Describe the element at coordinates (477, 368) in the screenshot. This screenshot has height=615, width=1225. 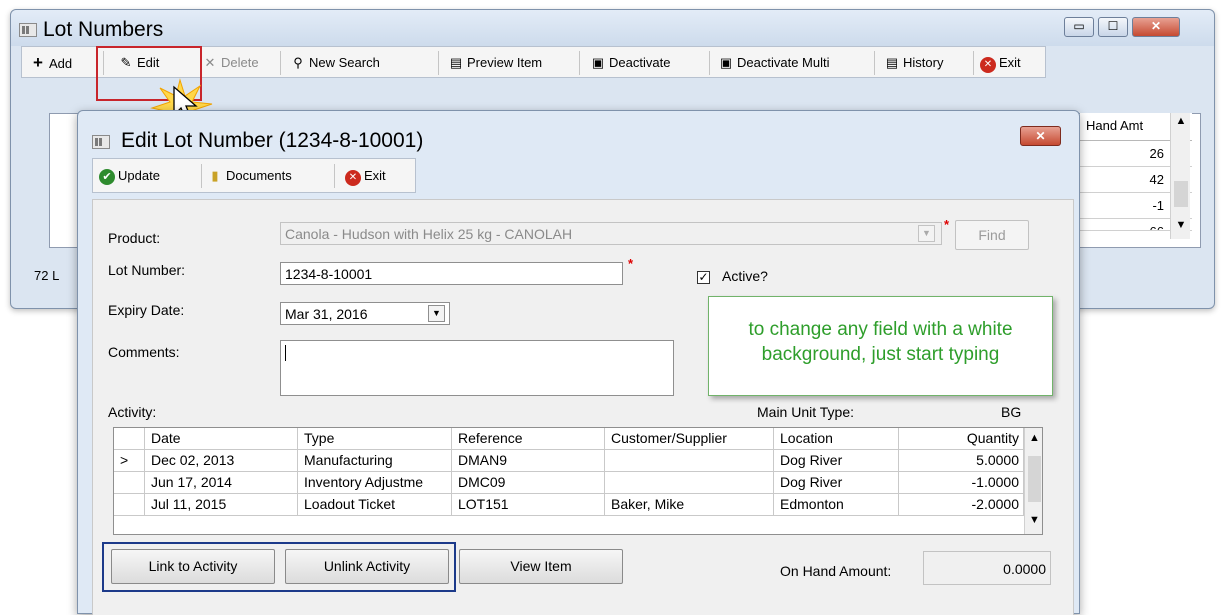
I see `comments-input` at that location.